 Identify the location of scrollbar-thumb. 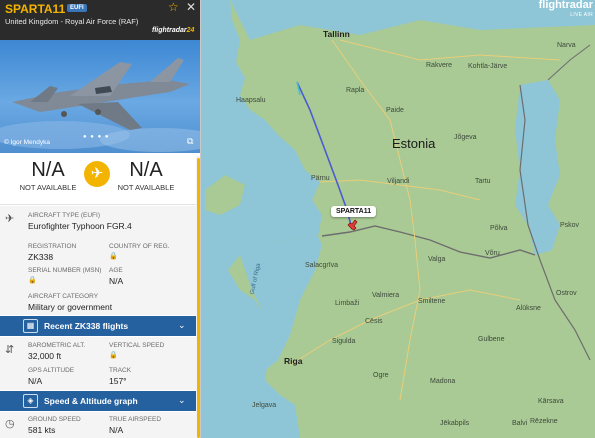
(198, 298).